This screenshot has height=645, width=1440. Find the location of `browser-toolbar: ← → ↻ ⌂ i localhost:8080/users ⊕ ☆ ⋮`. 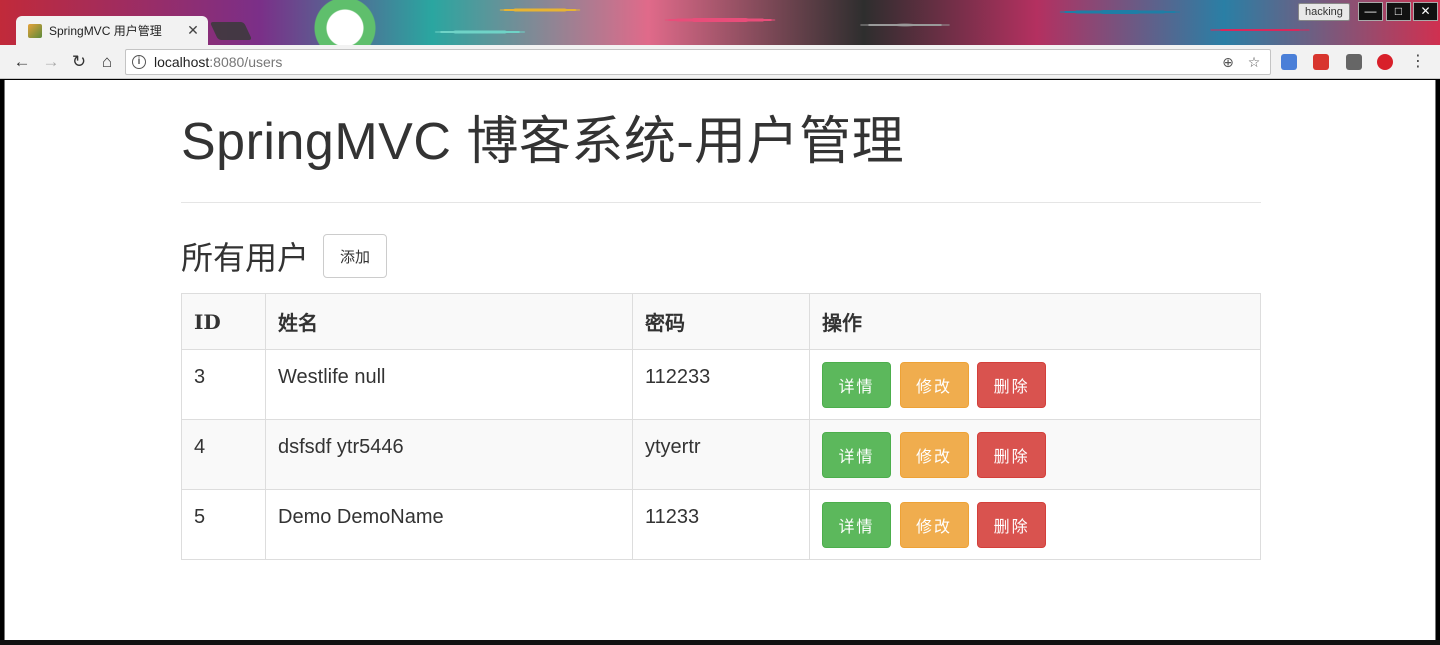

browser-toolbar: ← → ↻ ⌂ i localhost:8080/users ⊕ ☆ ⋮ is located at coordinates (720, 62).